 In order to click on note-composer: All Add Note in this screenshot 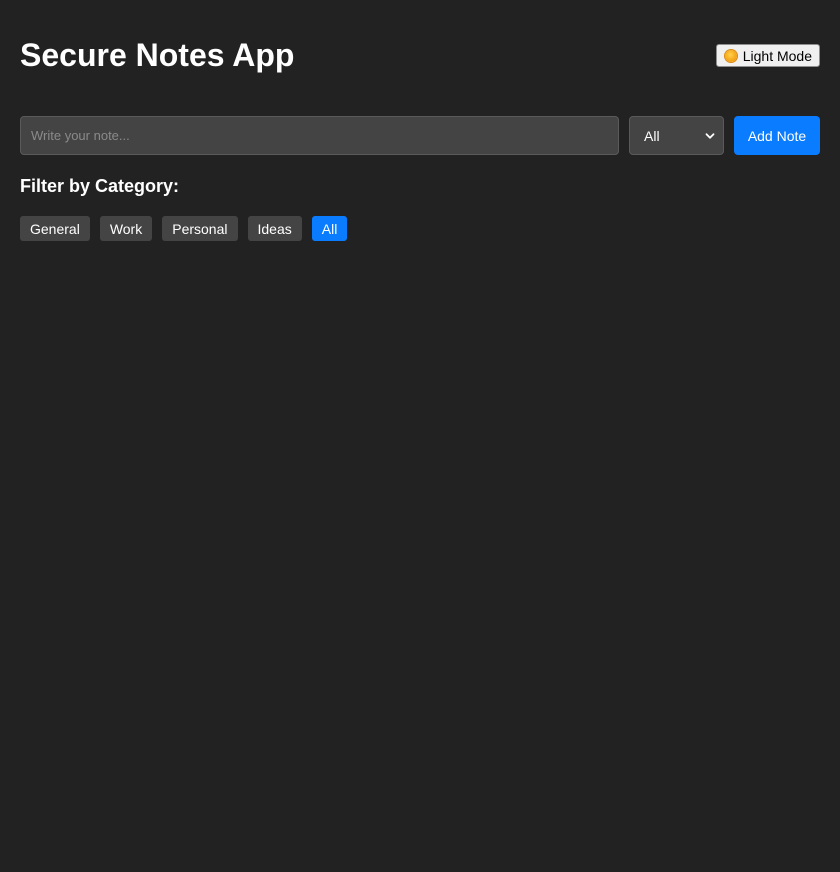, I will do `click(420, 135)`.